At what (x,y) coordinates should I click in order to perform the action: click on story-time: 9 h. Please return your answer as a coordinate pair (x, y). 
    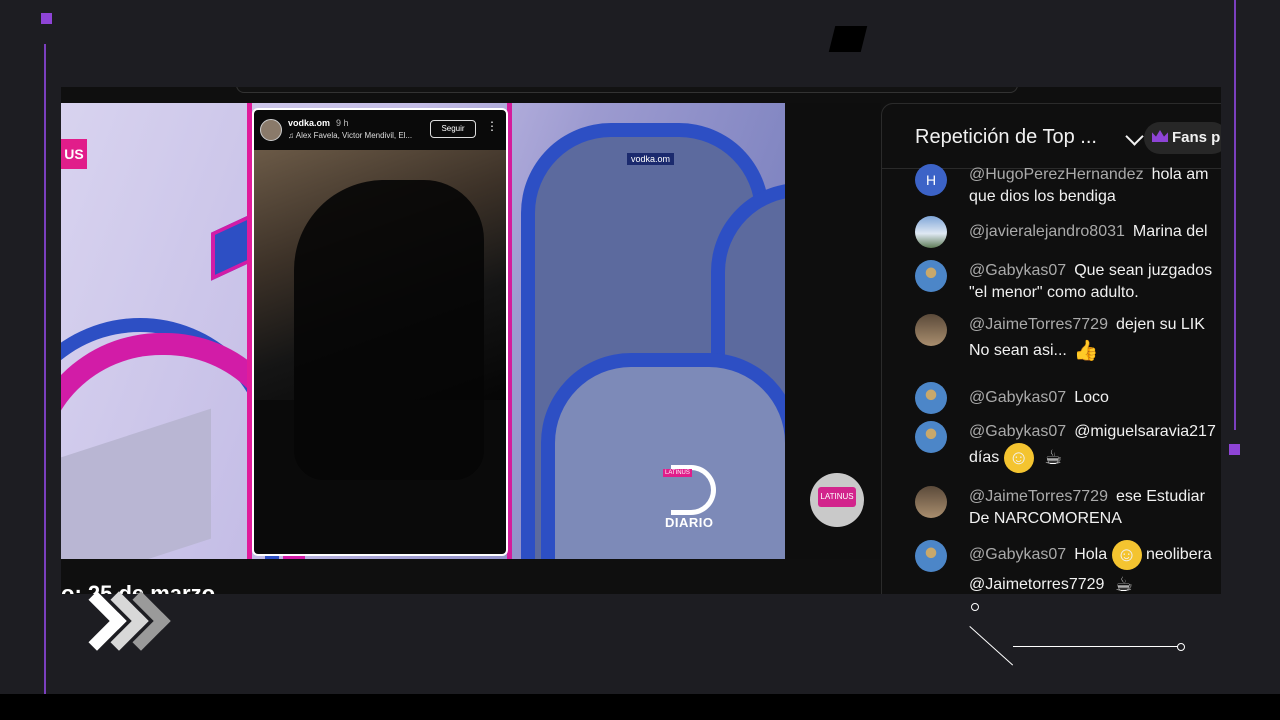
    Looking at the image, I should click on (342, 123).